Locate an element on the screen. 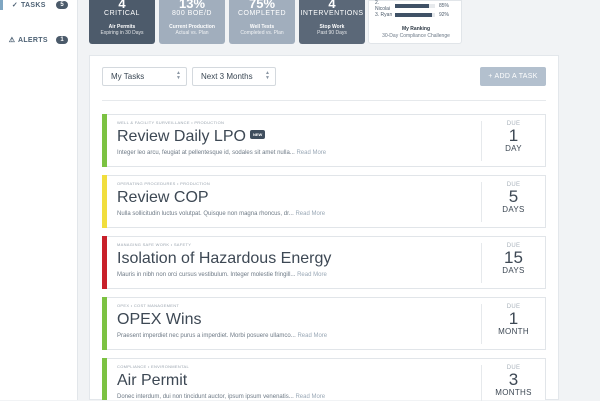  sidebar-item-label: TASKS is located at coordinates (33, 5).